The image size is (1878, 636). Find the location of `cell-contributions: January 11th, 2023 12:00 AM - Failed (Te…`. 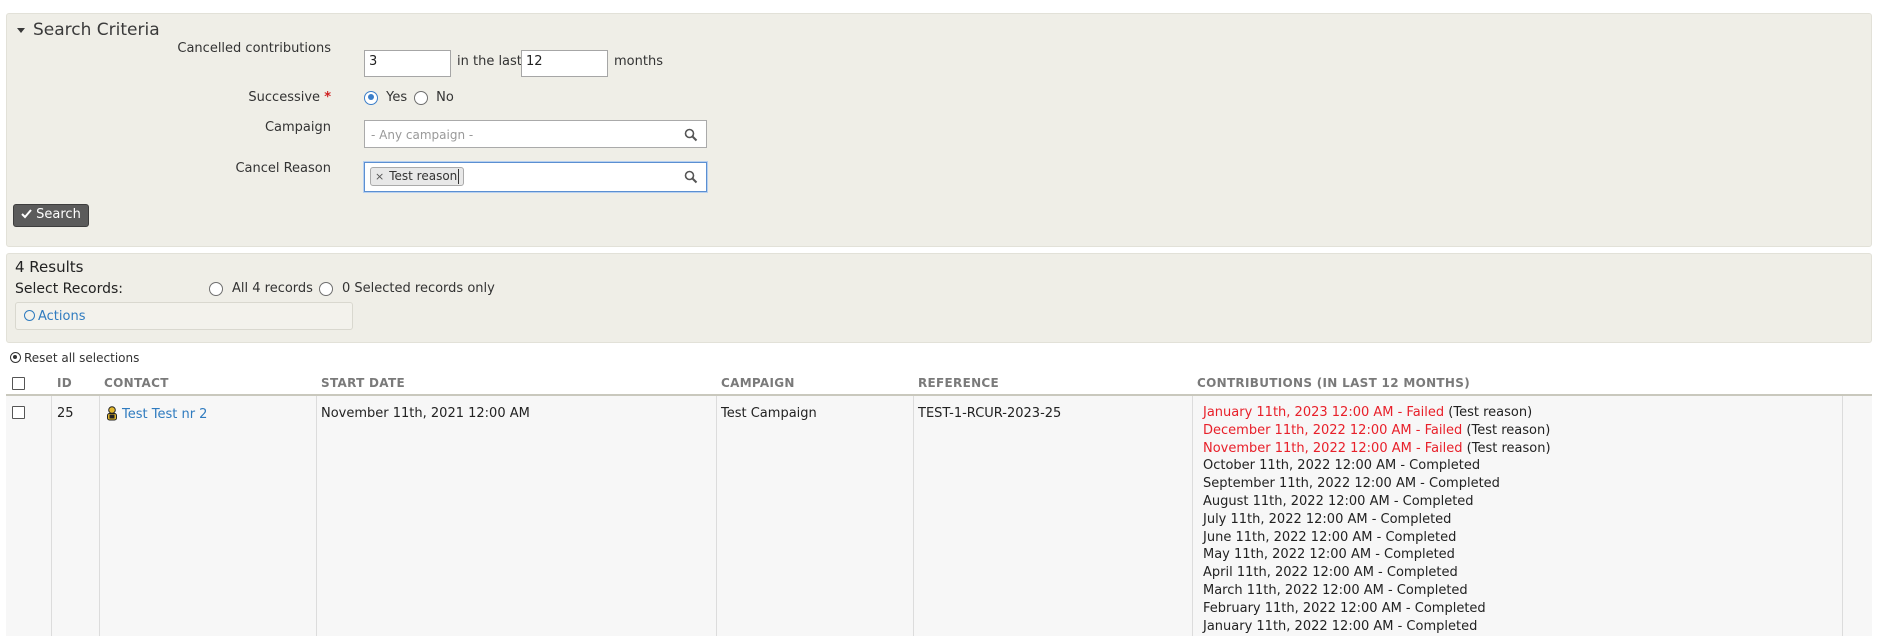

cell-contributions: January 11th, 2023 12:00 AM - Failed (Te… is located at coordinates (1377, 519).